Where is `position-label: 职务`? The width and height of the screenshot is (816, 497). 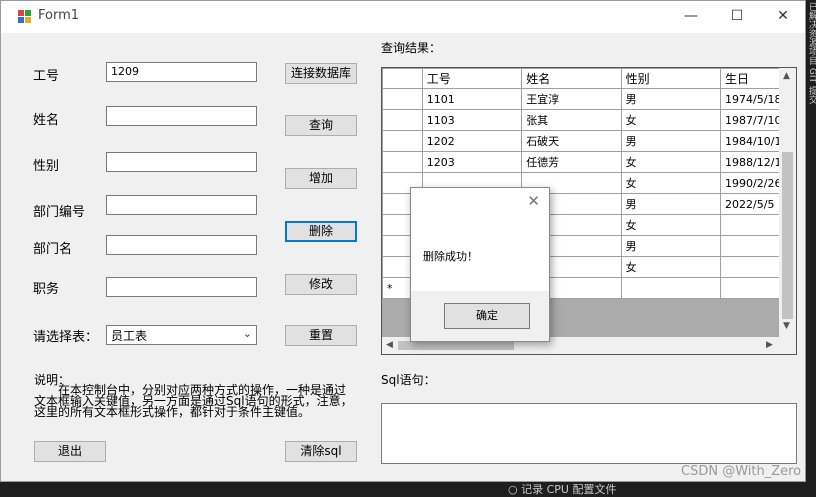
position-label: 职务 is located at coordinates (46, 289).